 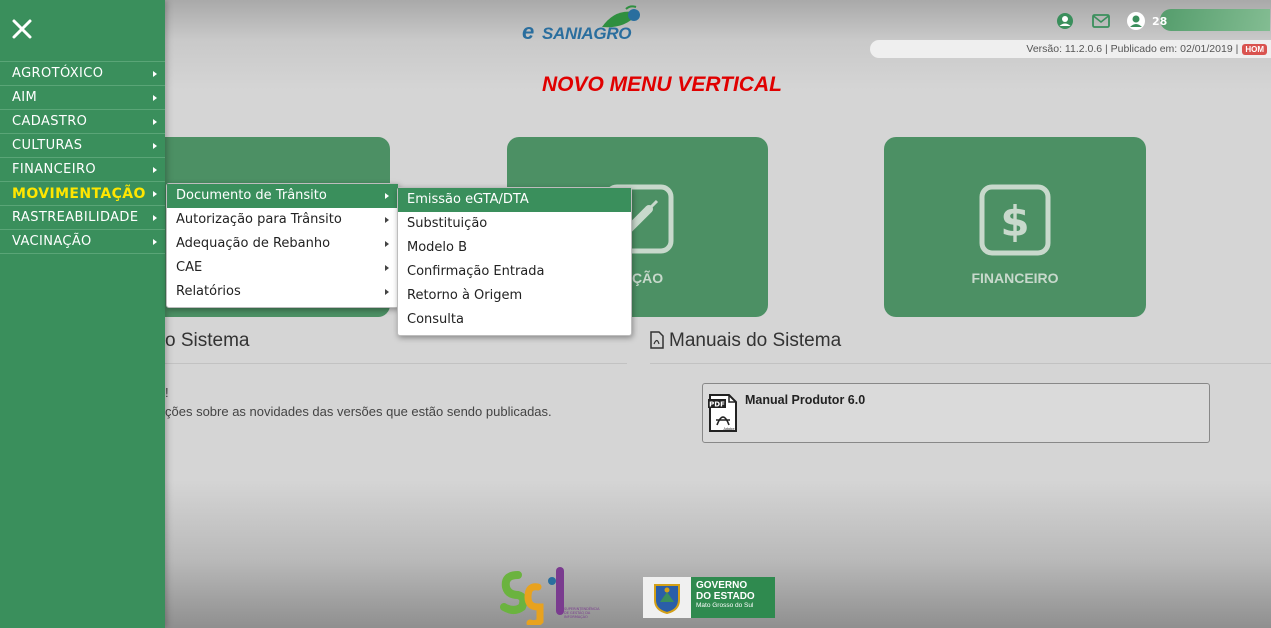 What do you see at coordinates (514, 320) in the screenshot?
I see `submenu-item-consulta: Consulta` at bounding box center [514, 320].